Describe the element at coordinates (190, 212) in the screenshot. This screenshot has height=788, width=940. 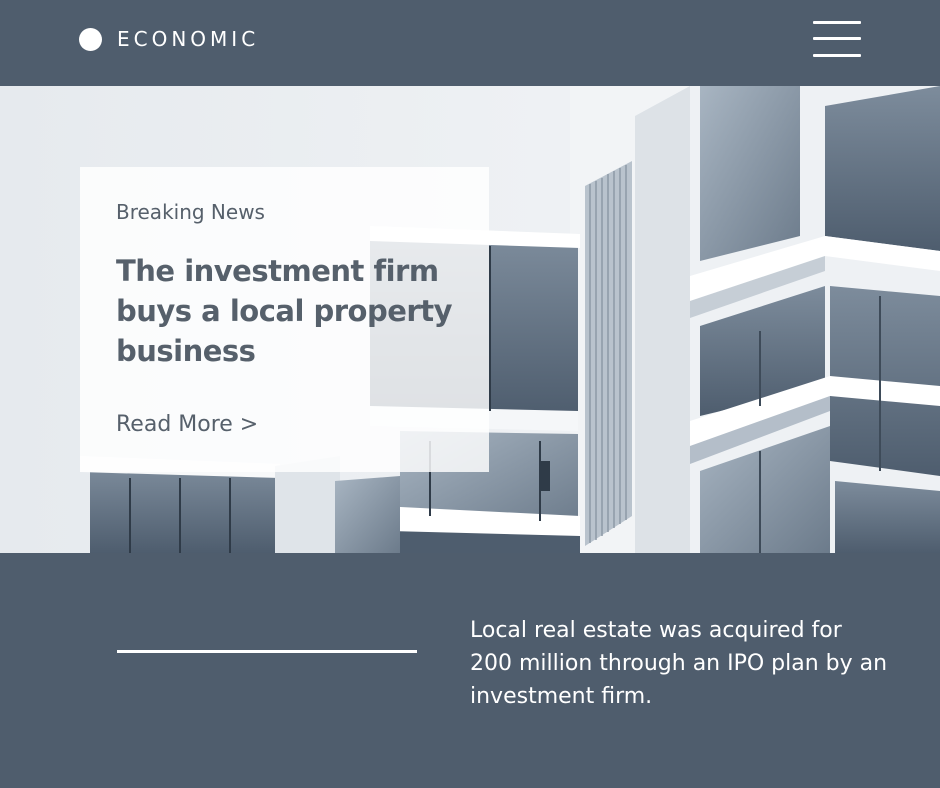
I see `news-category: Breaking News` at that location.